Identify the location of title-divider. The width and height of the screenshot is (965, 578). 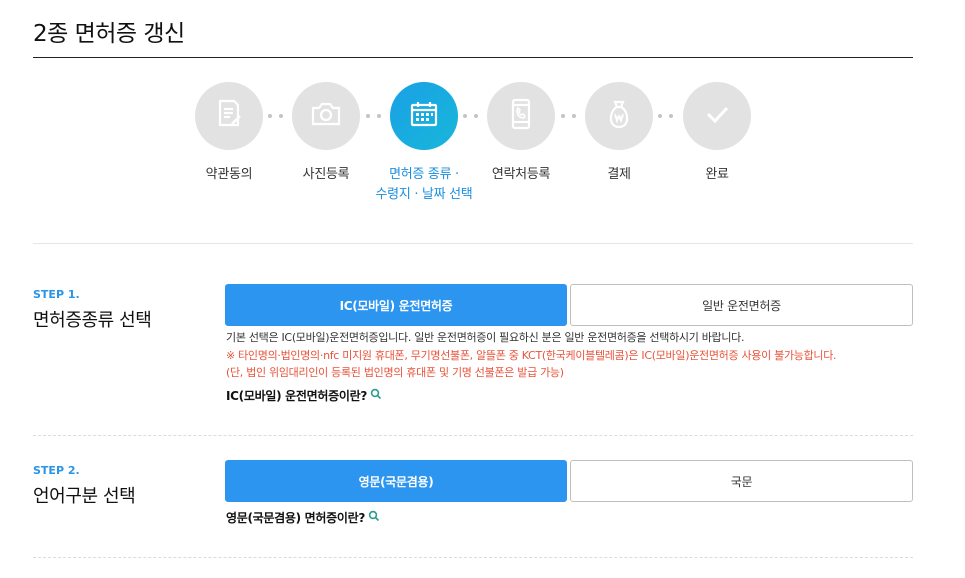
(473, 57).